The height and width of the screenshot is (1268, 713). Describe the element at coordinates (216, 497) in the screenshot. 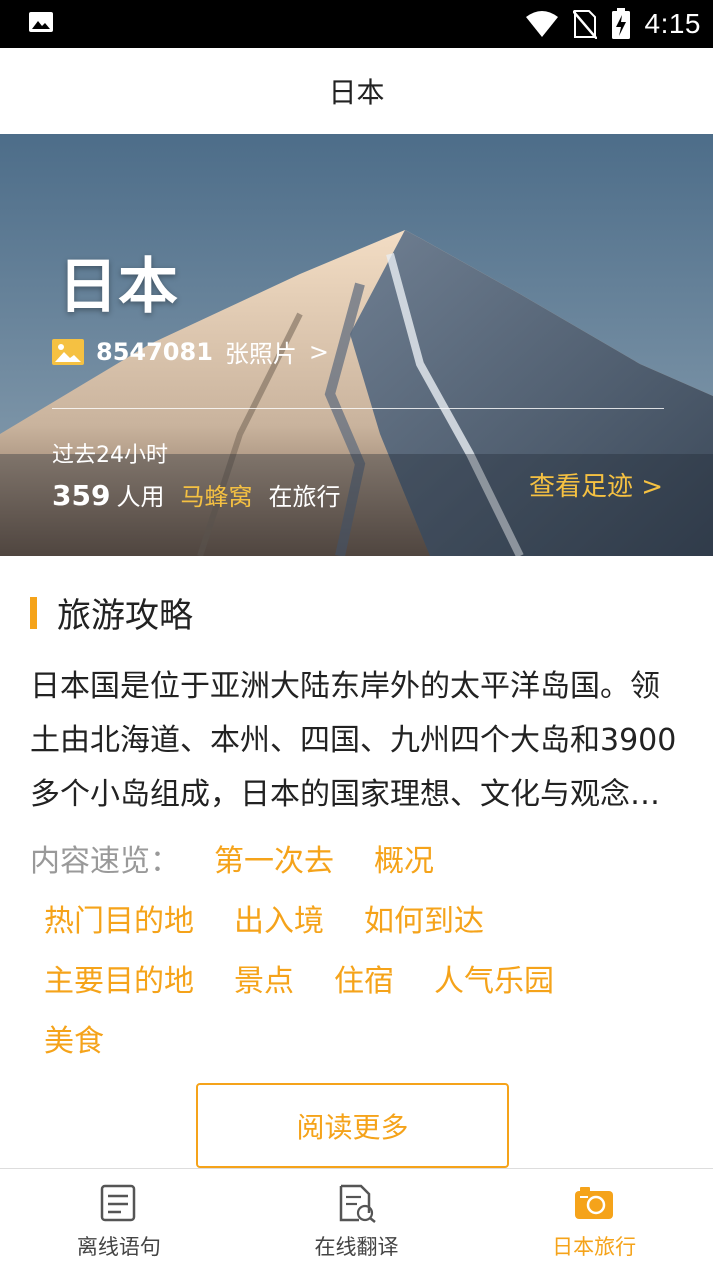

I see `app-name: 马蜂窝` at that location.